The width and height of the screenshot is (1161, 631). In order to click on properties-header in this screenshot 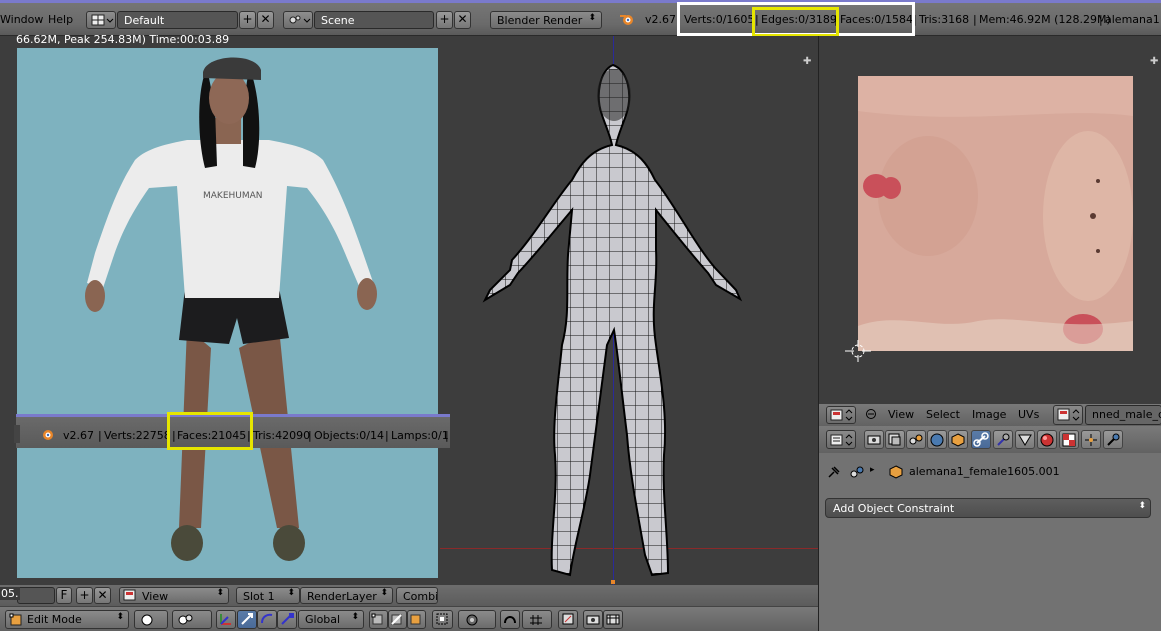, I will do `click(989, 439)`.